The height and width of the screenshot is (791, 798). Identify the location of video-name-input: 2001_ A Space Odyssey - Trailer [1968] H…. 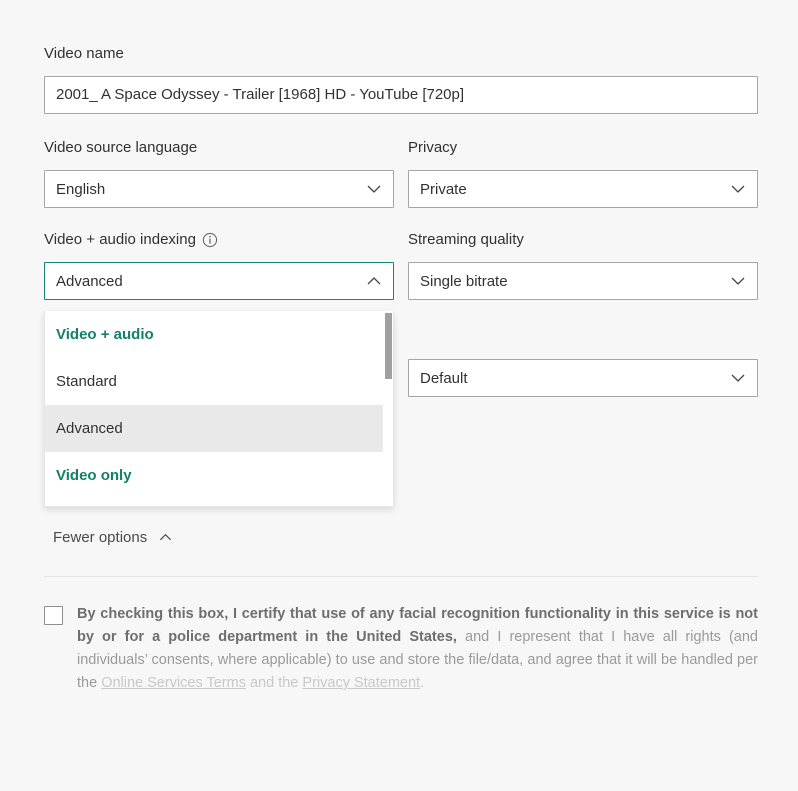
(401, 95).